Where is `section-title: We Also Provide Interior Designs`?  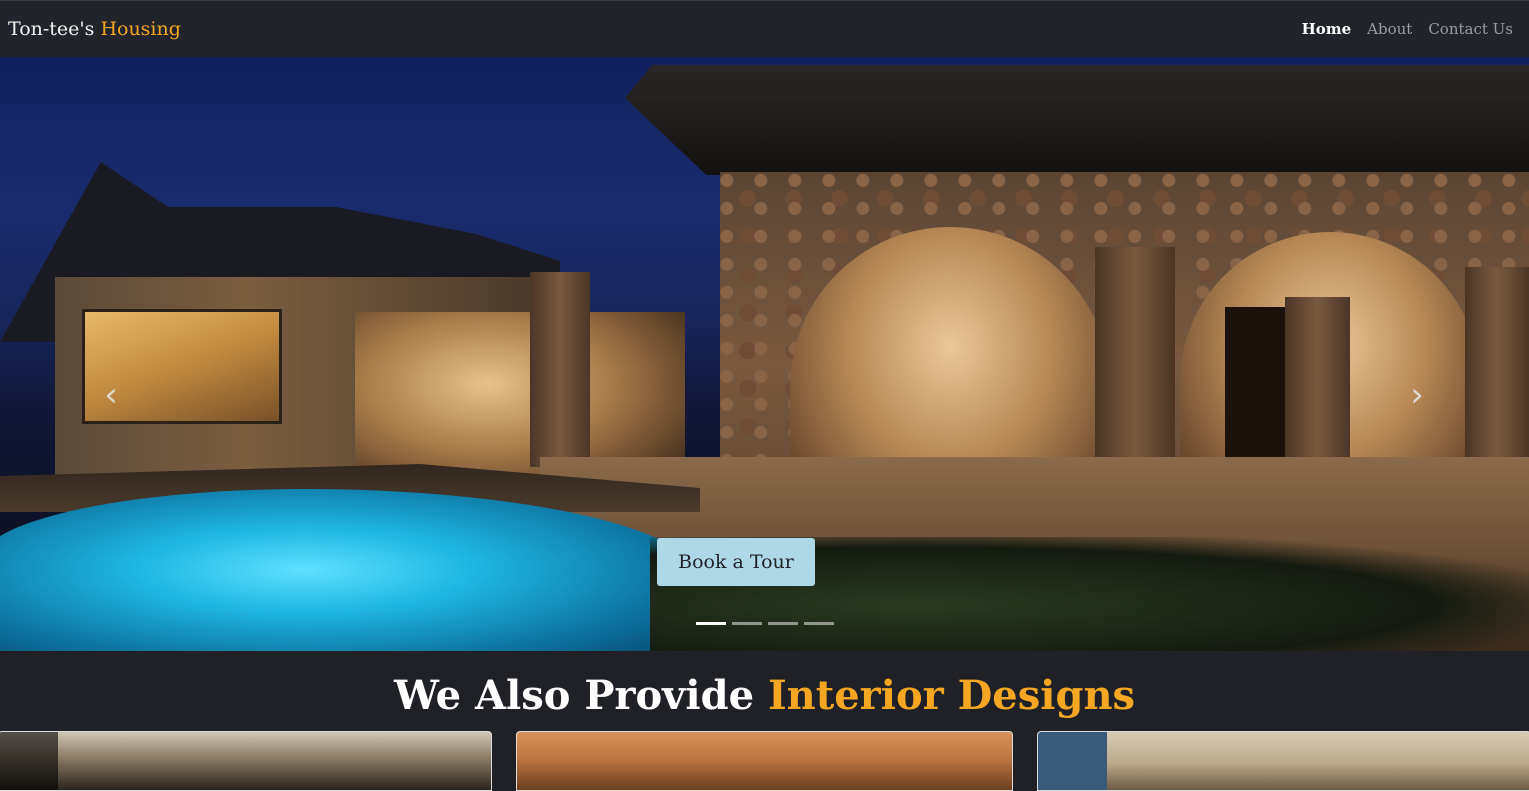
section-title: We Also Provide Interior Designs is located at coordinates (764, 695).